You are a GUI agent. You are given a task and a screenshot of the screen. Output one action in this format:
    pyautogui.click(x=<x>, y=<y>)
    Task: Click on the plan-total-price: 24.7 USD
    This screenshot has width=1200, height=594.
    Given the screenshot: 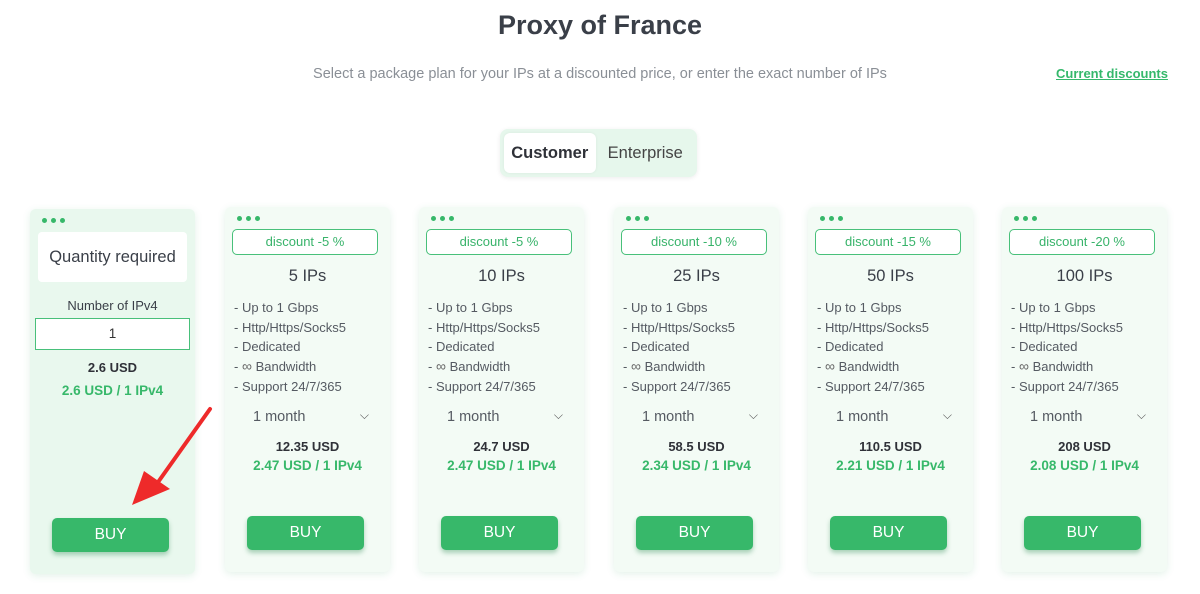 What is the action you would take?
    pyautogui.click(x=501, y=446)
    